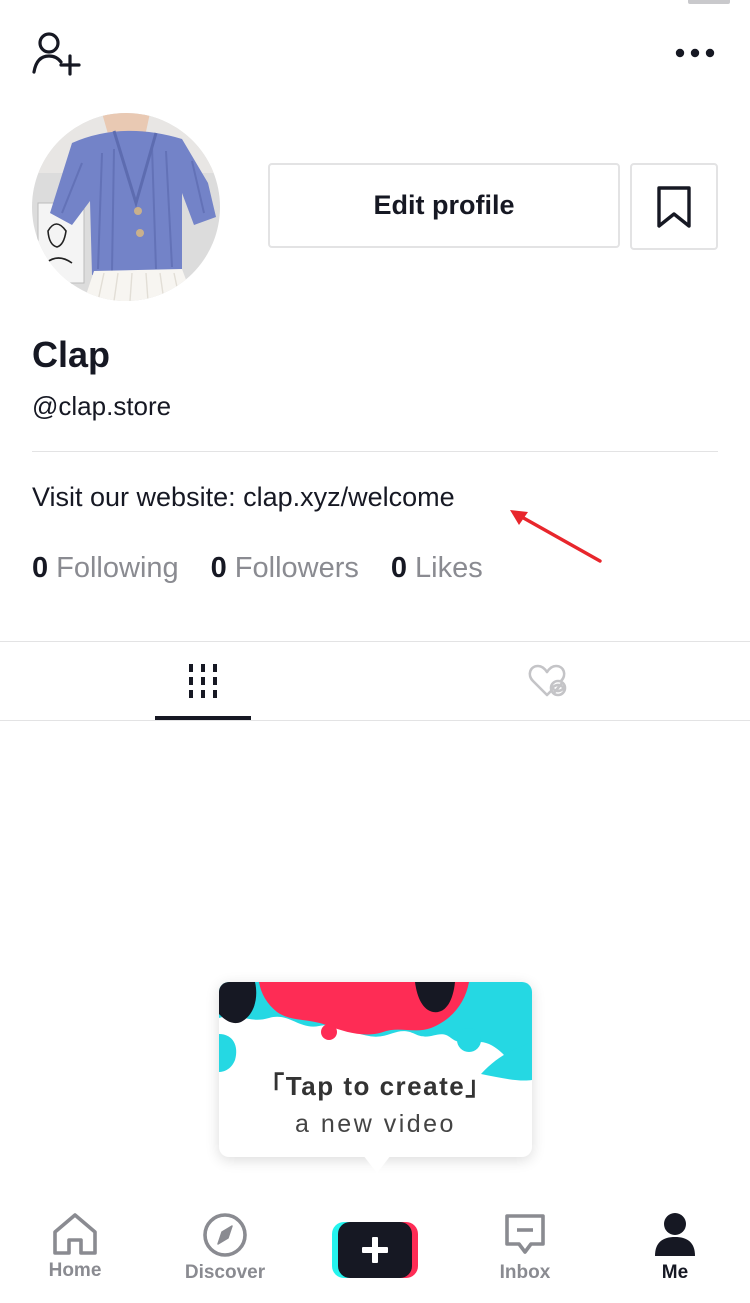 Image resolution: width=750 pixels, height=1303 pixels. What do you see at coordinates (525, 1272) in the screenshot?
I see `nav-inbox-label: Inbox` at bounding box center [525, 1272].